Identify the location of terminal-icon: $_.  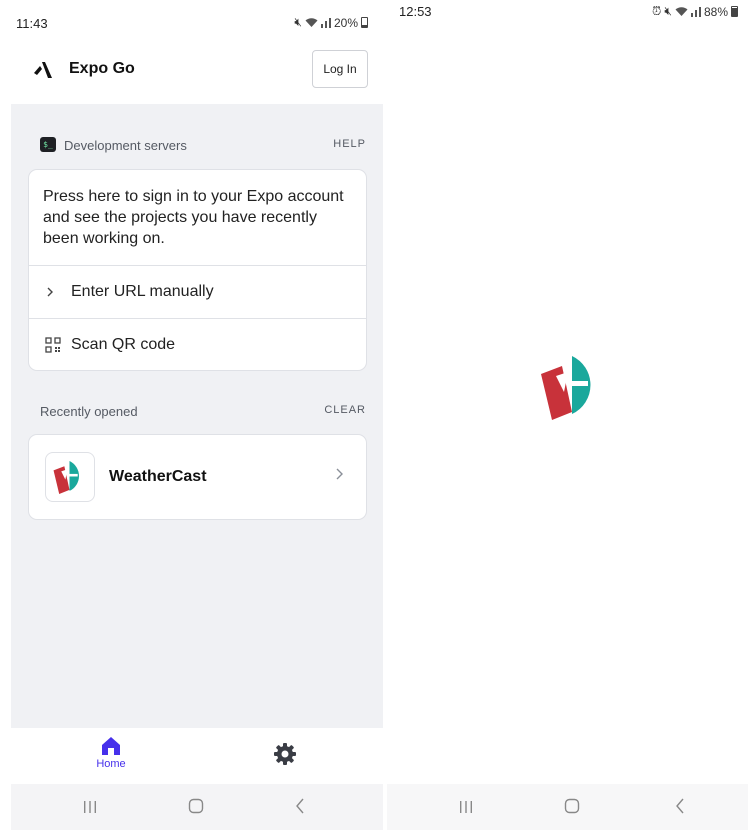
(48, 144).